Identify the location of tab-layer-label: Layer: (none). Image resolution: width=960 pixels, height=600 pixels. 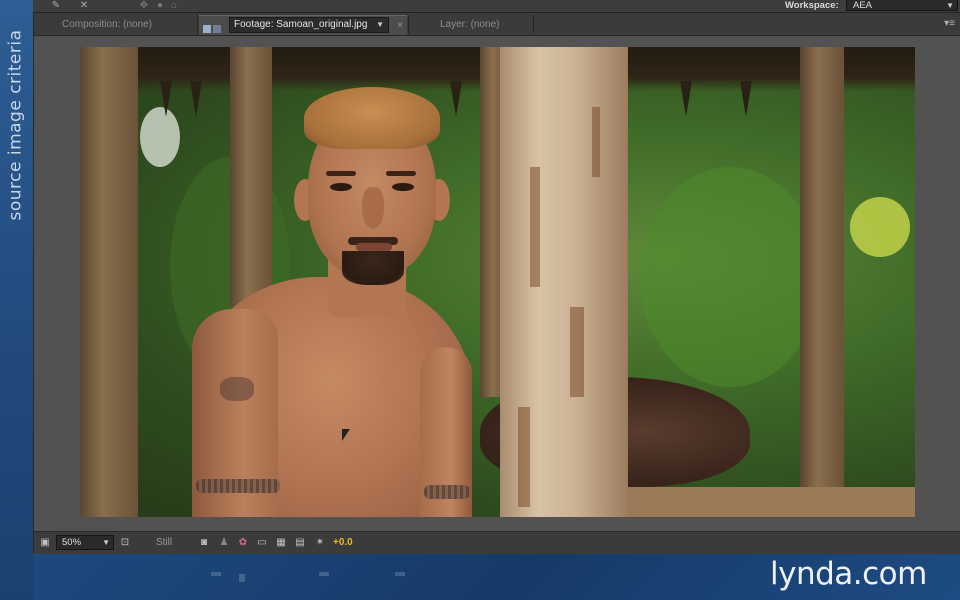
(470, 24).